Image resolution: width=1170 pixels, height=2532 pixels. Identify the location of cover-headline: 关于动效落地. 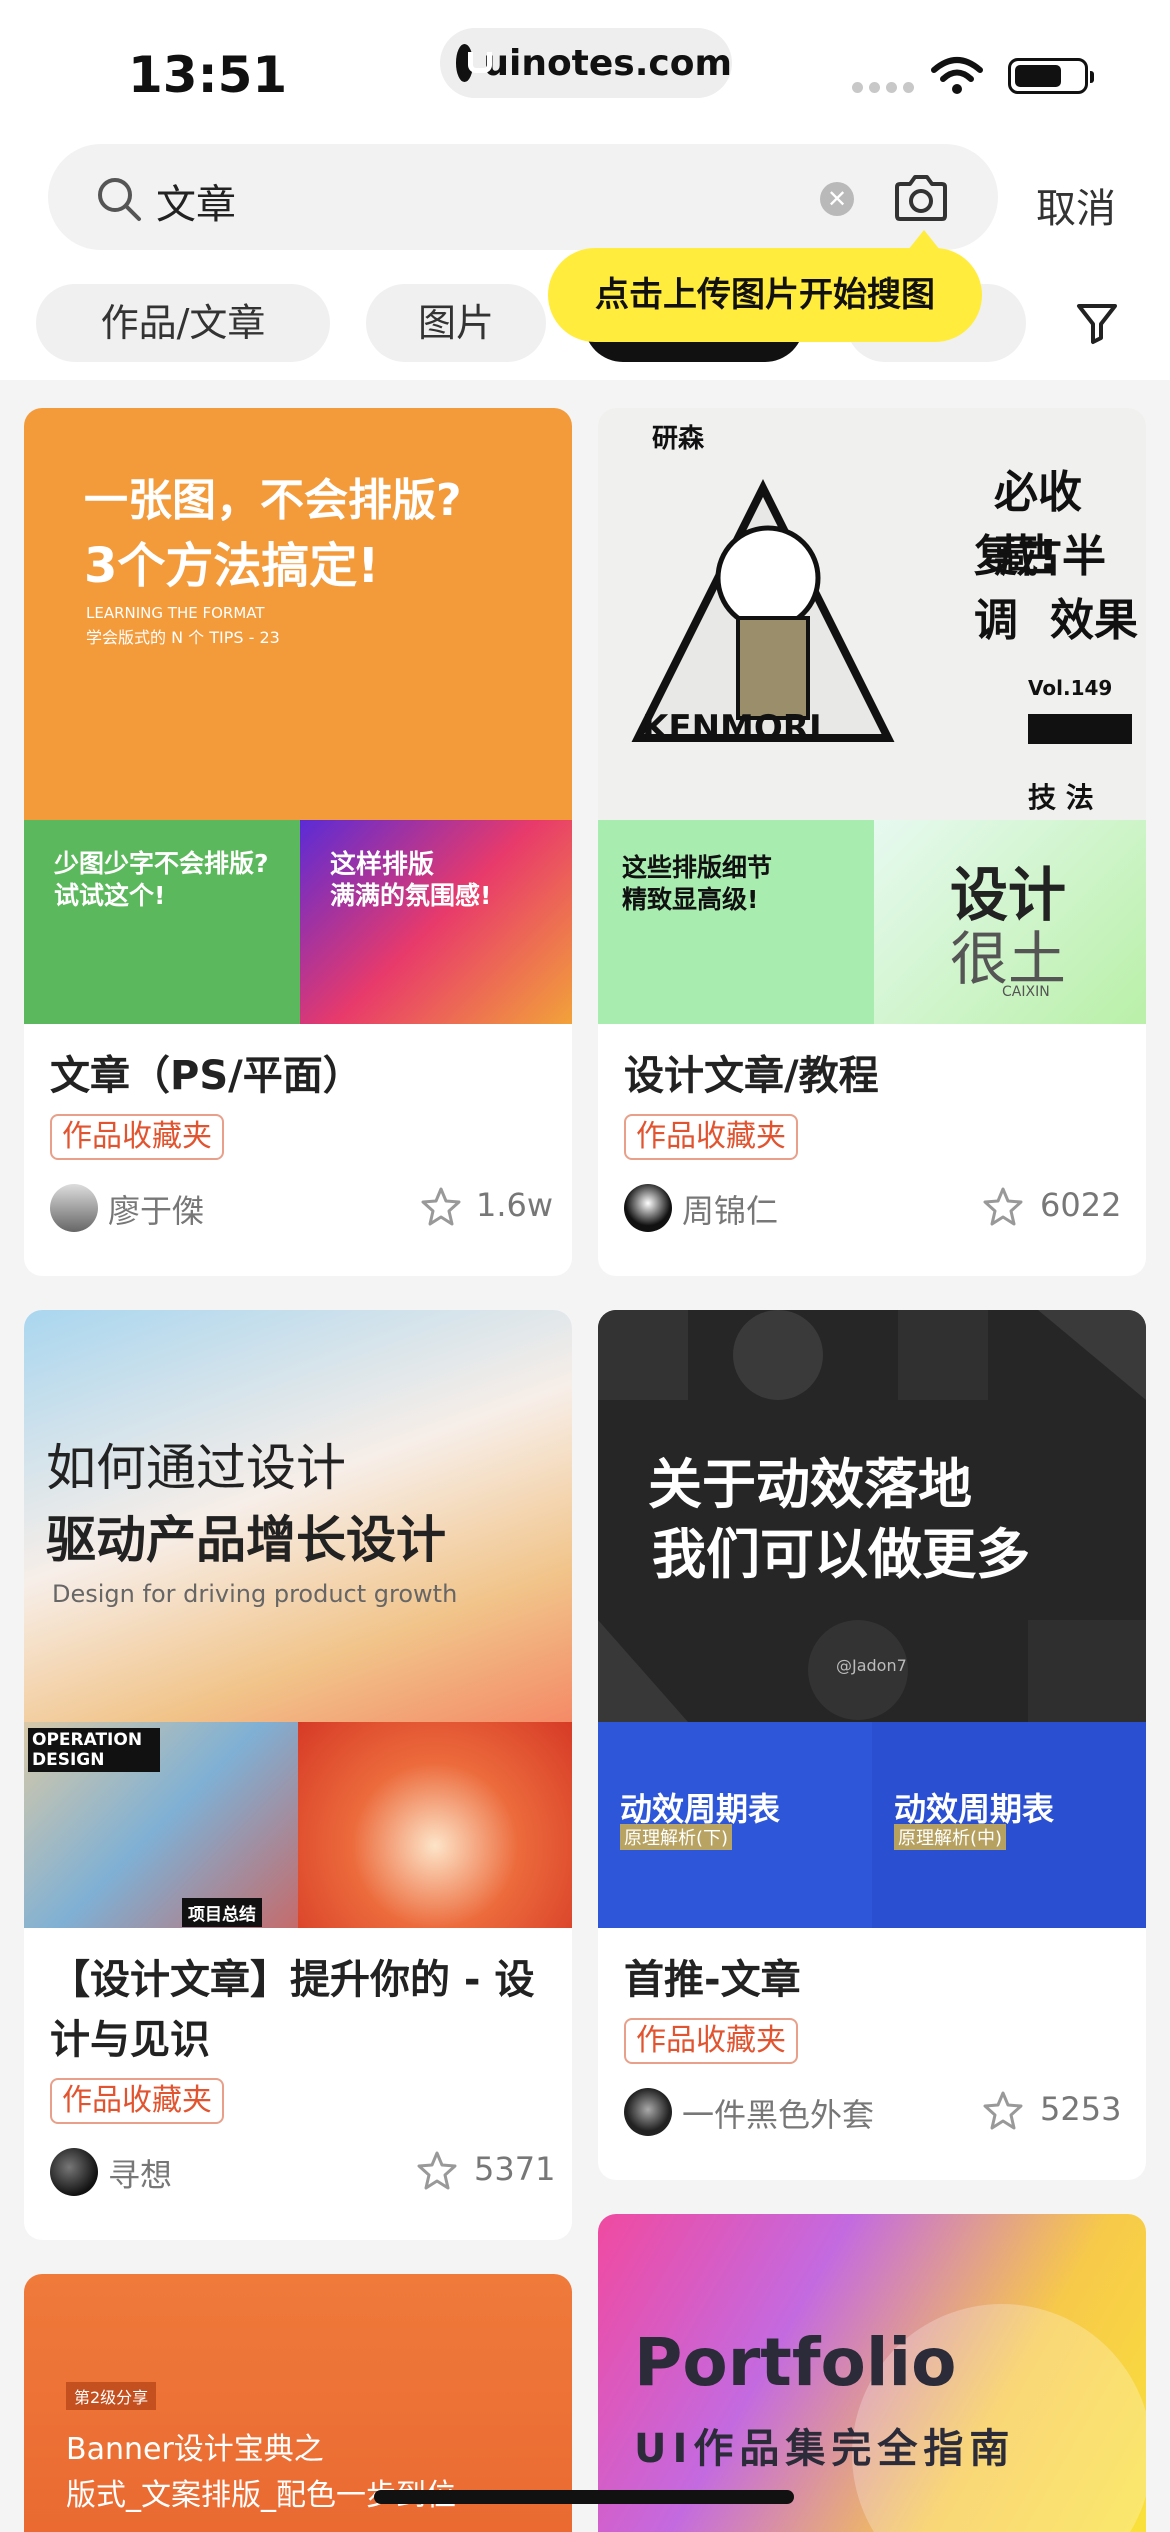
(810, 1484).